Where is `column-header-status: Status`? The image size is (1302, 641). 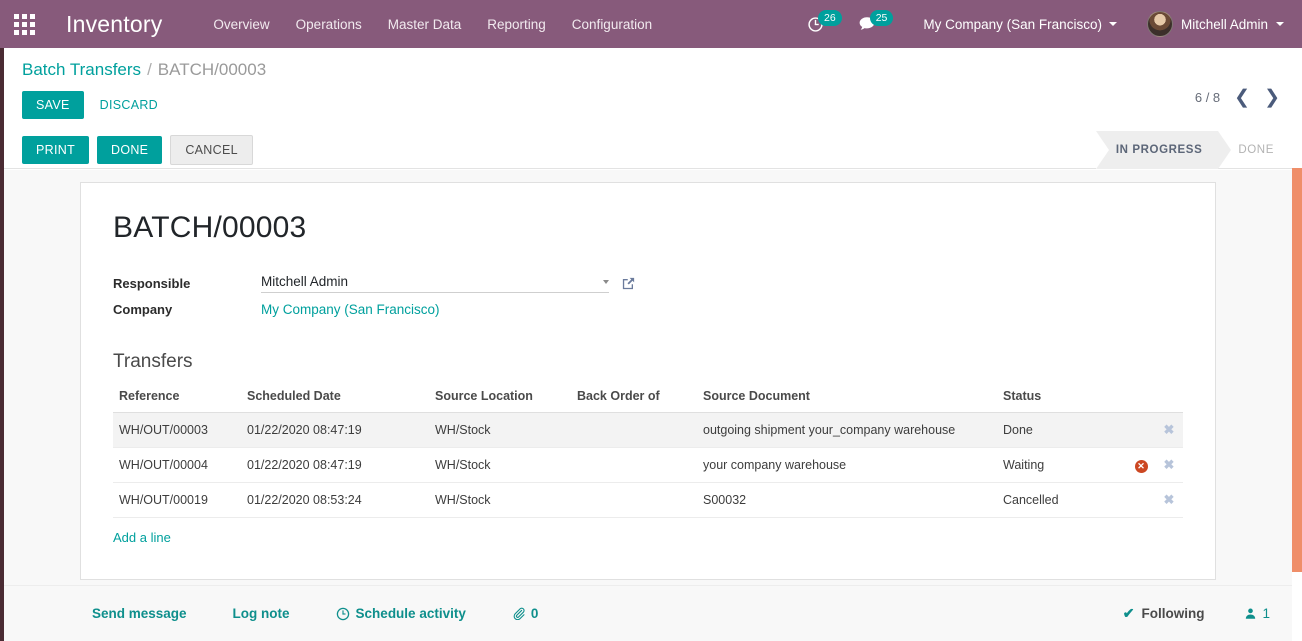
column-header-status: Status is located at coordinates (1062, 401).